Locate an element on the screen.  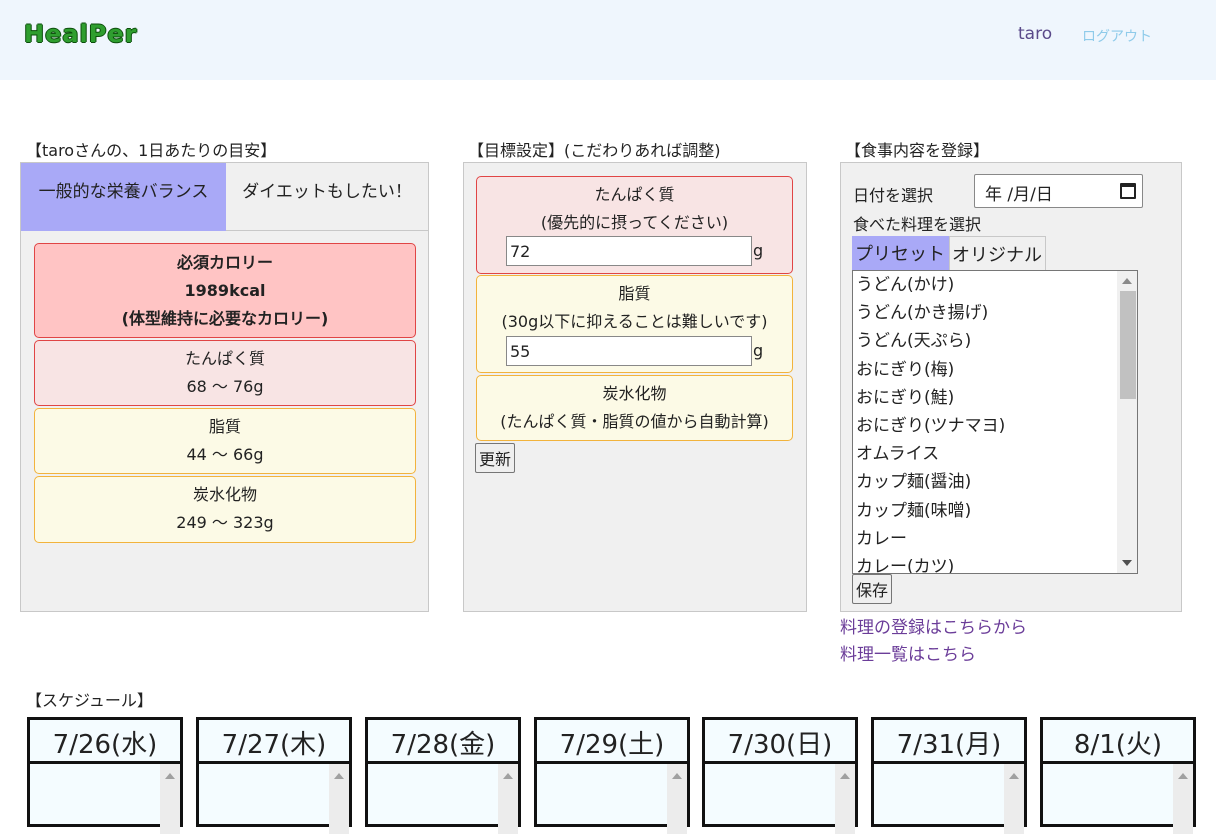
schedule-day: 7/29(土) is located at coordinates (612, 775).